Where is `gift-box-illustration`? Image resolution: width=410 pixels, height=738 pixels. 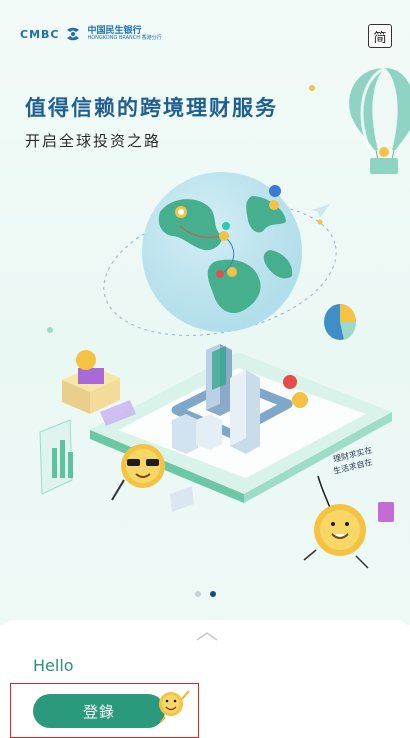
gift-box-illustration is located at coordinates (91, 382).